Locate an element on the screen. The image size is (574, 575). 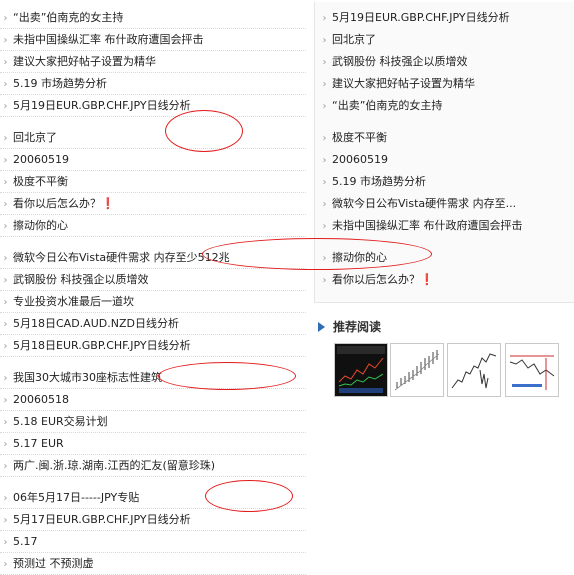
left-list-item-title: 微软今日公布Vista硬件需求 内存至少512兆 is located at coordinates (121, 257).